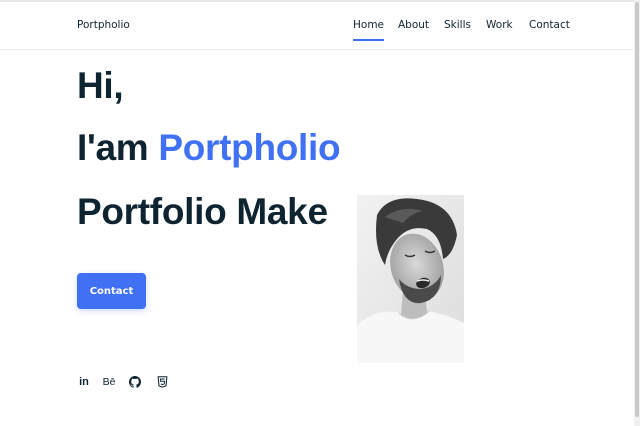  I want to click on linkedin-icon: in, so click(84, 382).